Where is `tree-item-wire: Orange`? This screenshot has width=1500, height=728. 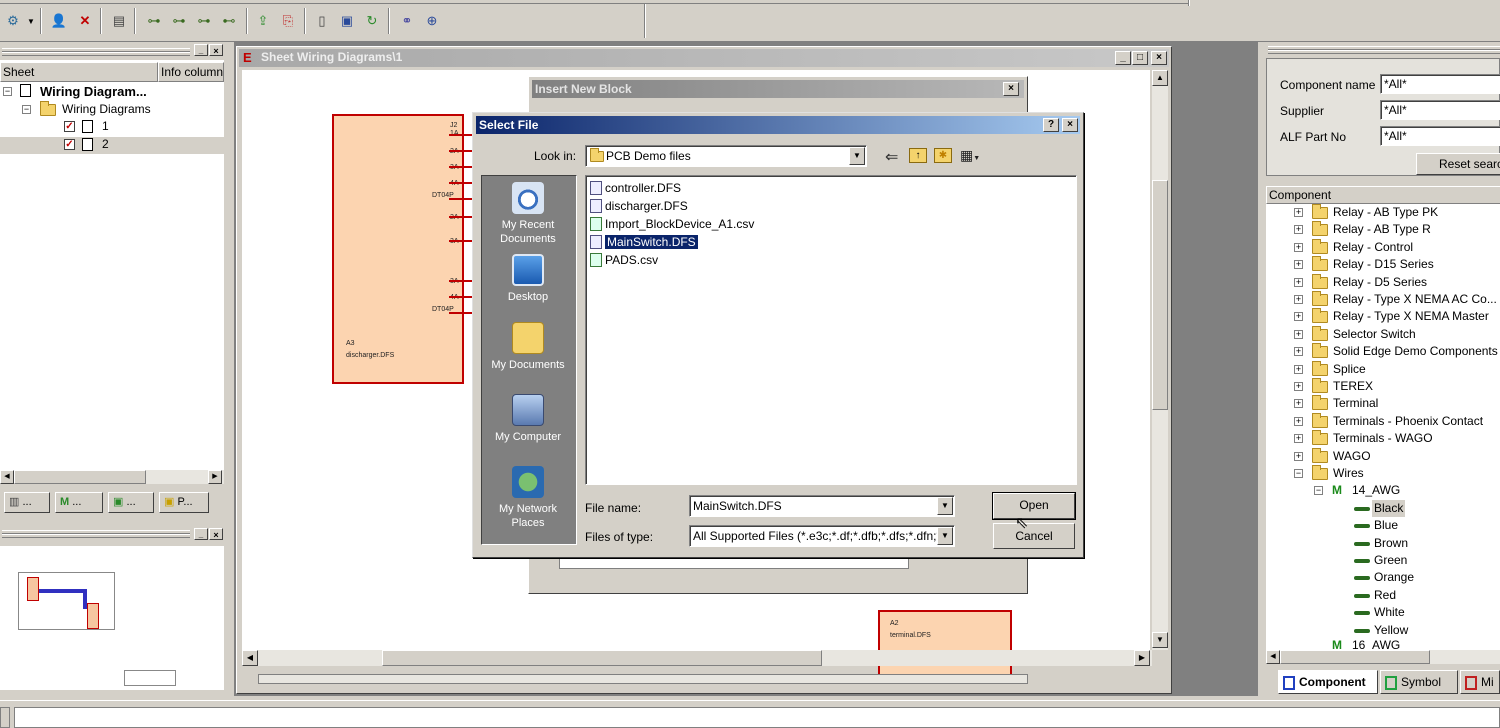
tree-item-wire: Orange is located at coordinates (1383, 577).